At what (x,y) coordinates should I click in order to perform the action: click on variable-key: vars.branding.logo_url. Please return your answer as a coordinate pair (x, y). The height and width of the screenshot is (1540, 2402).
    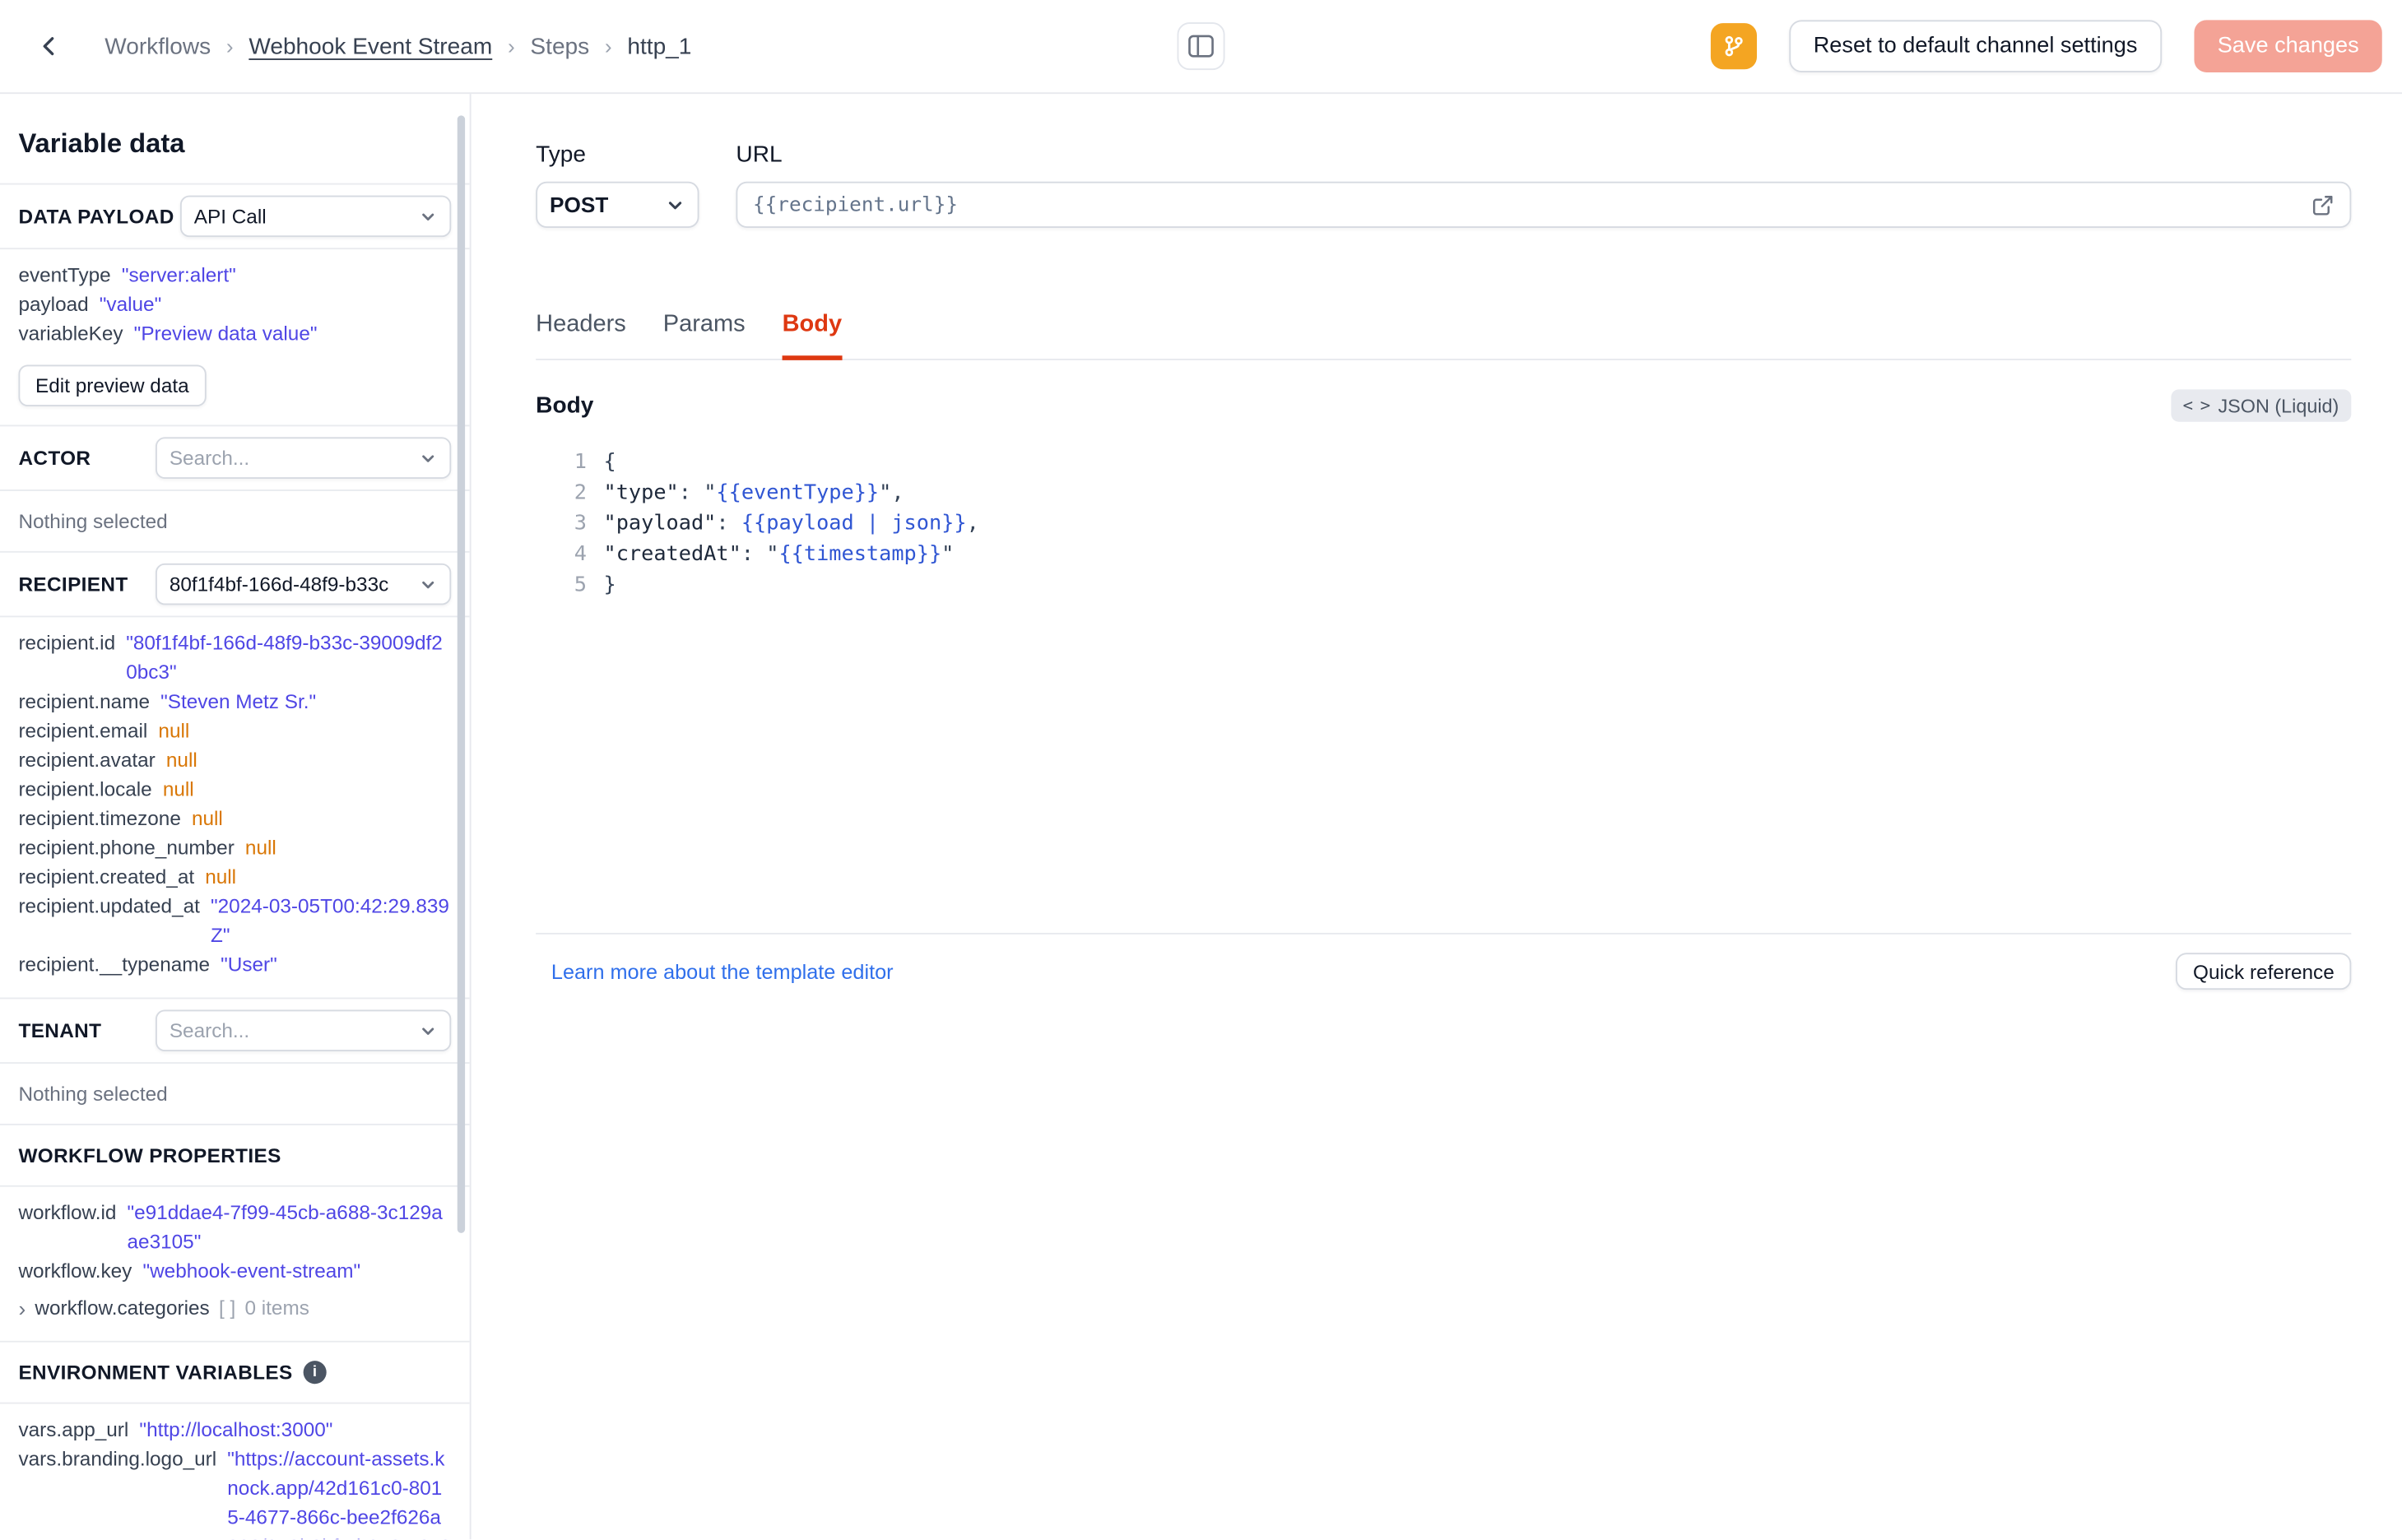
    Looking at the image, I should click on (117, 1458).